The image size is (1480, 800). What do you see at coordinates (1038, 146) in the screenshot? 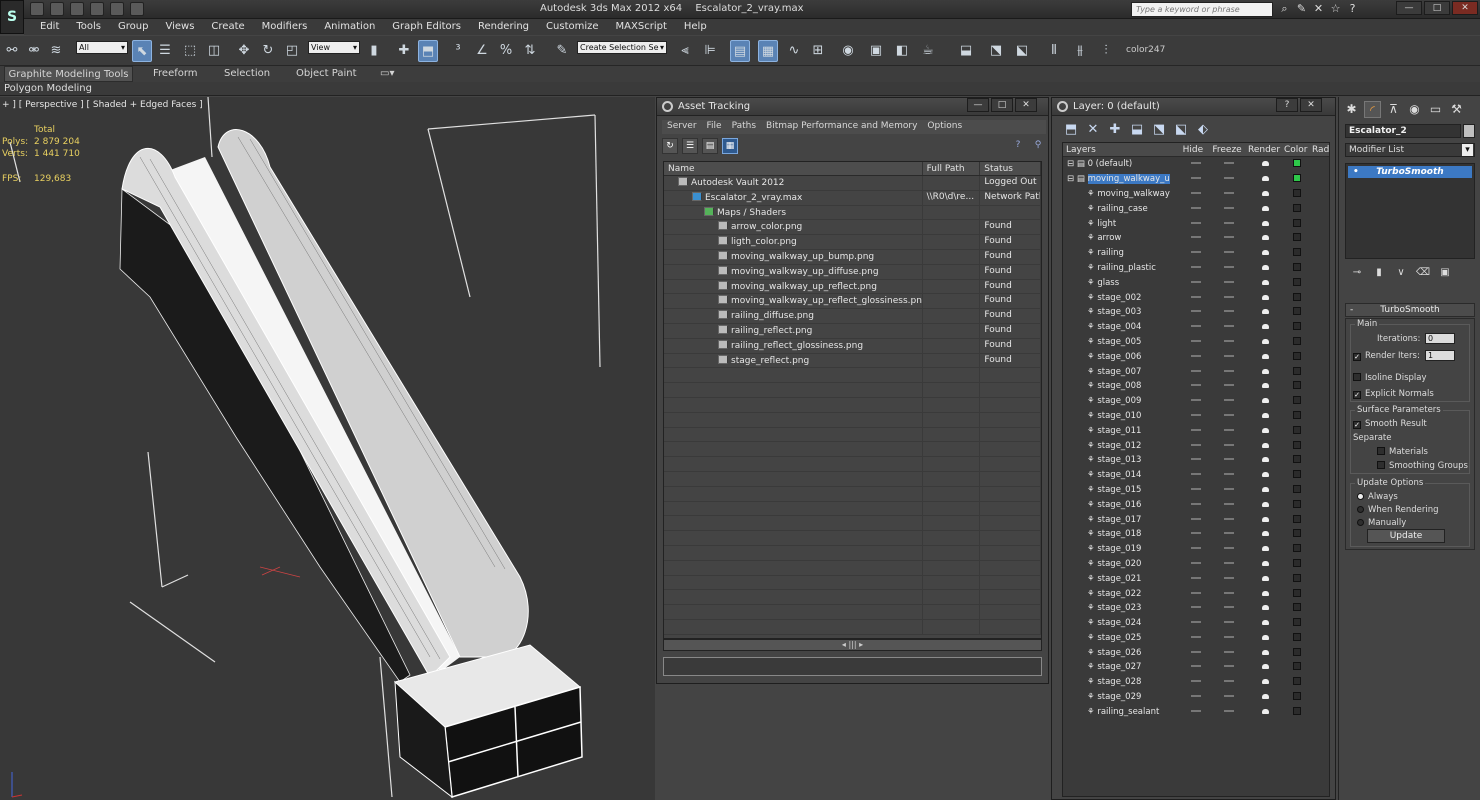
I see `context-help-icon: ⚲` at bounding box center [1038, 146].